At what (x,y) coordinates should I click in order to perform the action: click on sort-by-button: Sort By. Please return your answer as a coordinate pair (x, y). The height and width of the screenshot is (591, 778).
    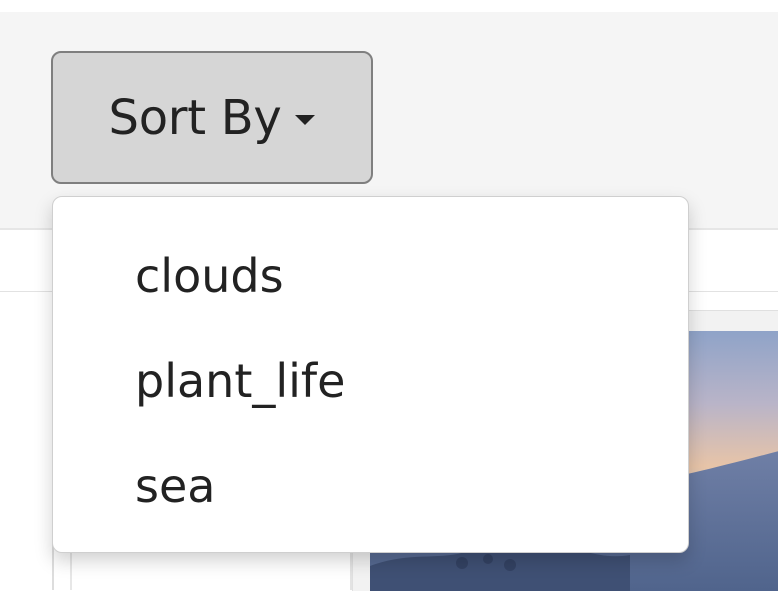
    Looking at the image, I should click on (212, 117).